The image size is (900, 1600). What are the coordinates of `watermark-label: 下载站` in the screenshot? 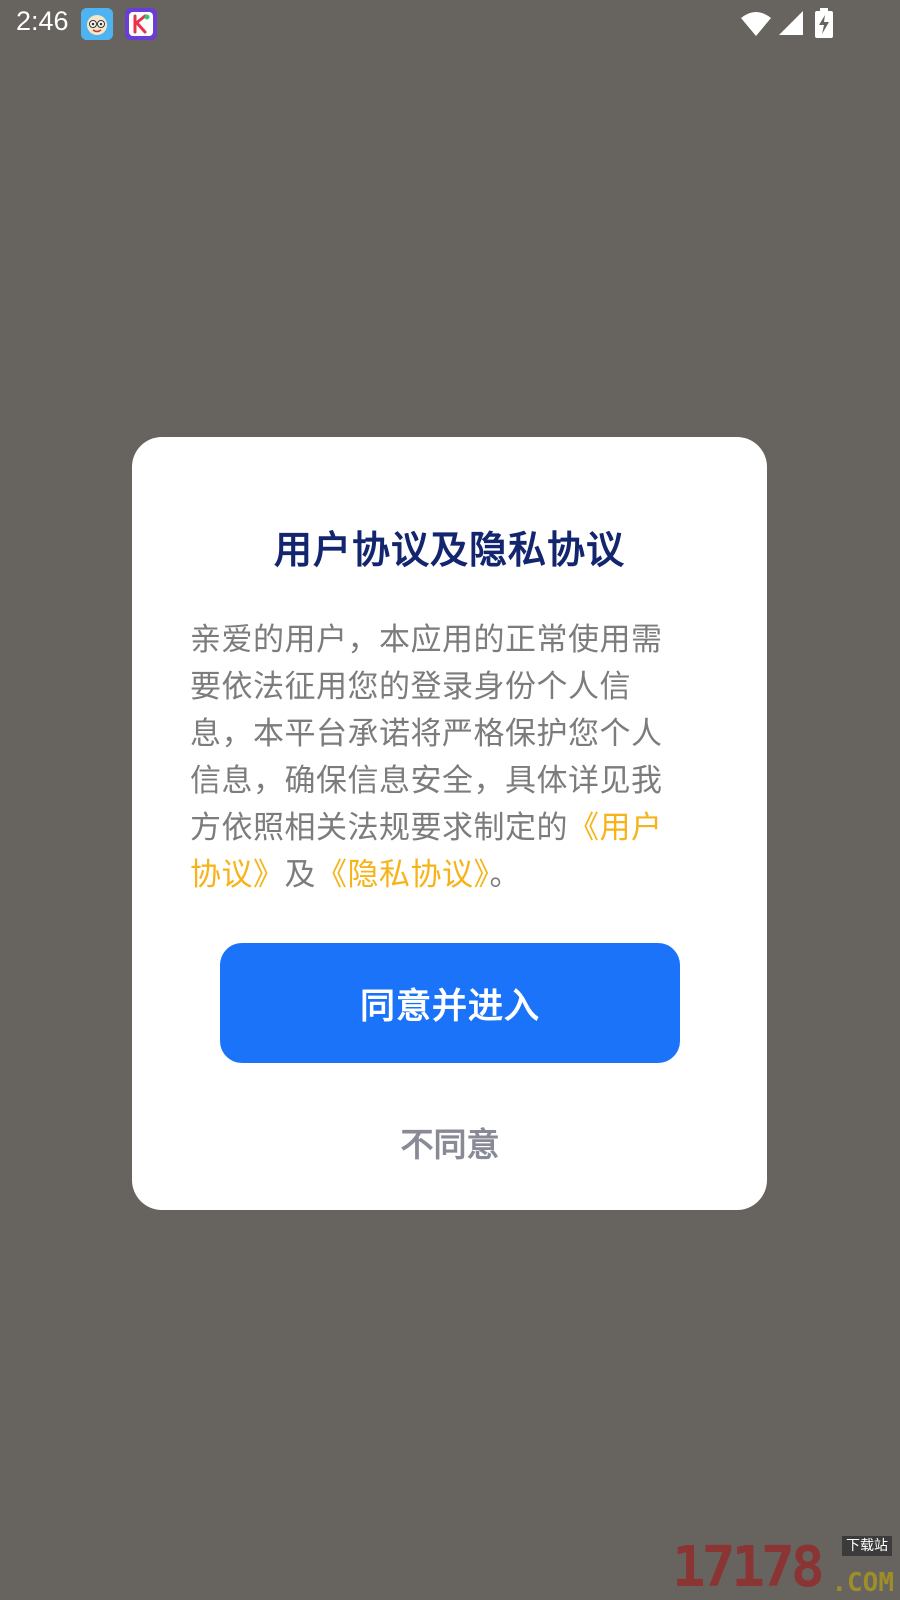 It's located at (867, 1546).